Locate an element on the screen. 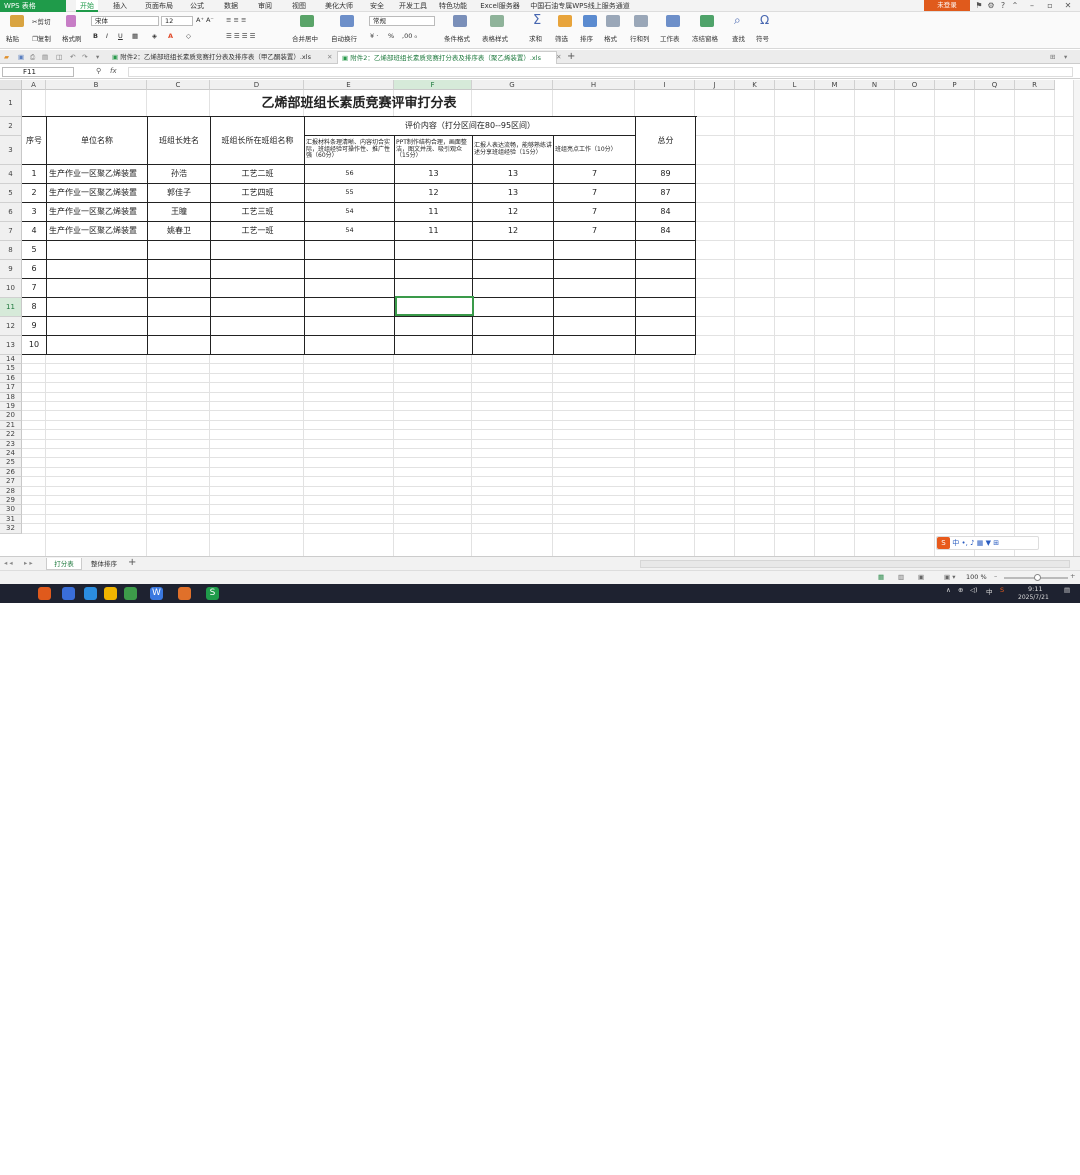  cell-total is located at coordinates (666, 326).